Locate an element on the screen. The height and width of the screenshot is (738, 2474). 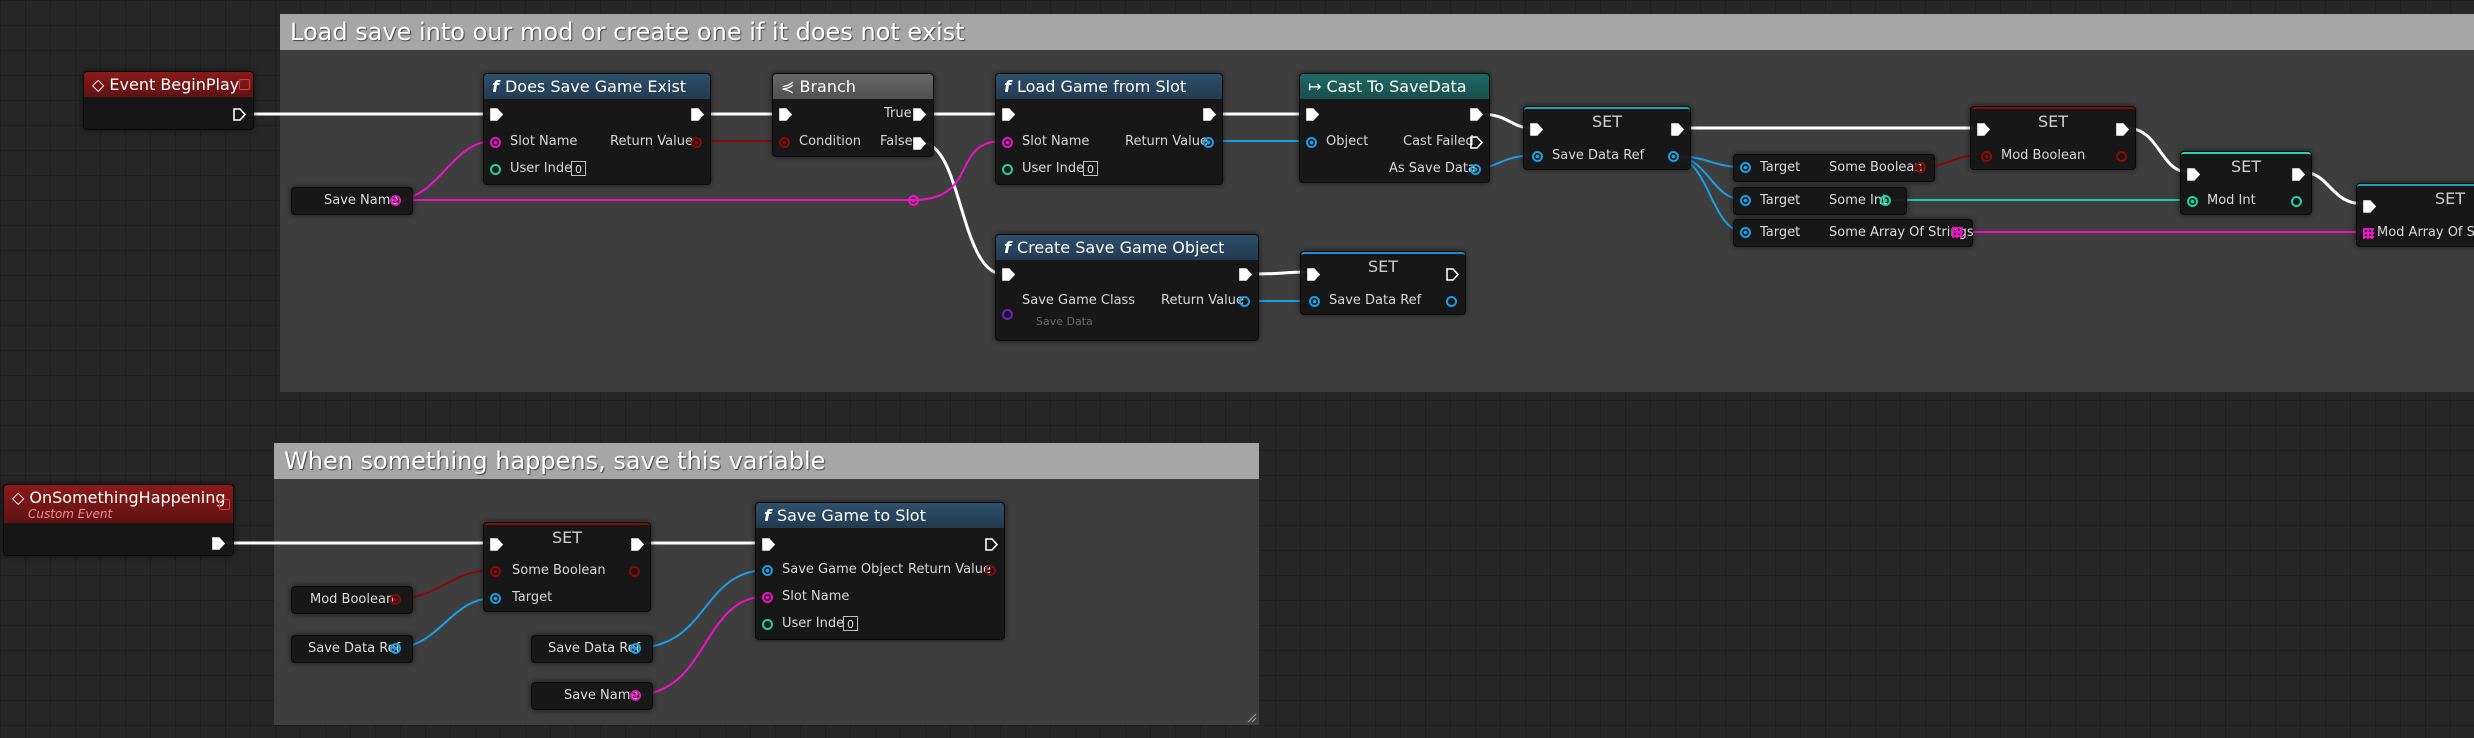
user-index-label: User Index is located at coordinates (817, 623).